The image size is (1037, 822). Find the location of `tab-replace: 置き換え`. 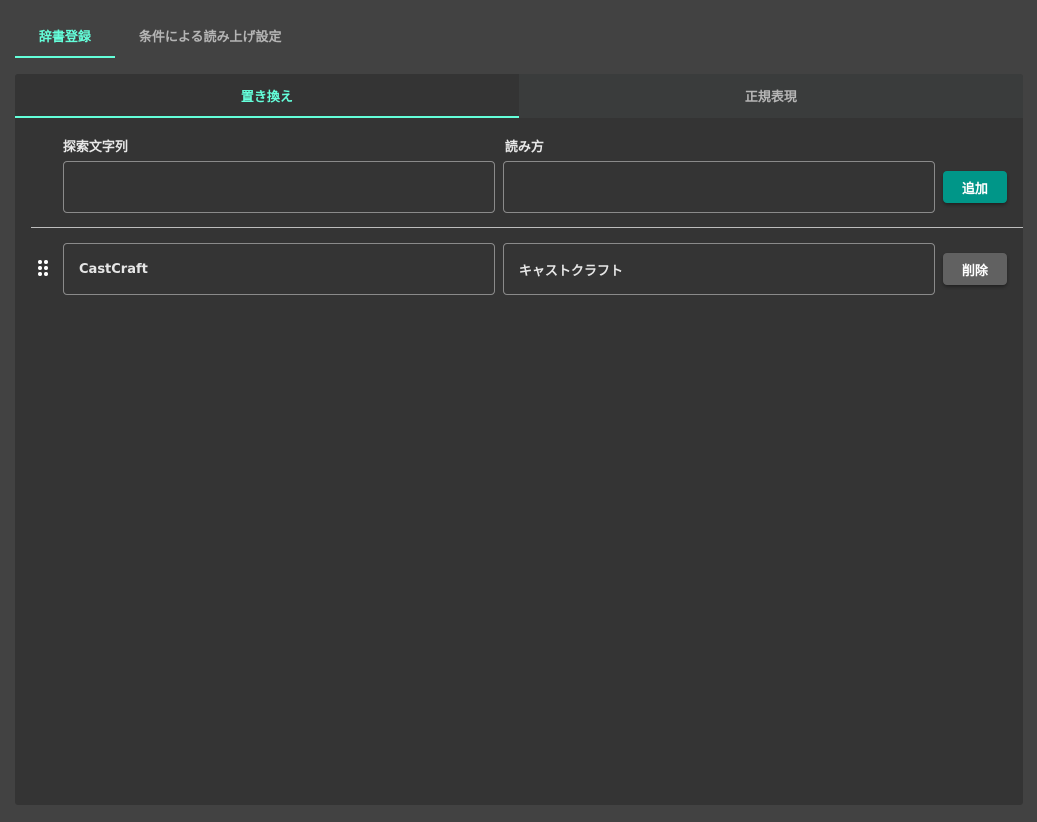

tab-replace: 置き換え is located at coordinates (267, 96).